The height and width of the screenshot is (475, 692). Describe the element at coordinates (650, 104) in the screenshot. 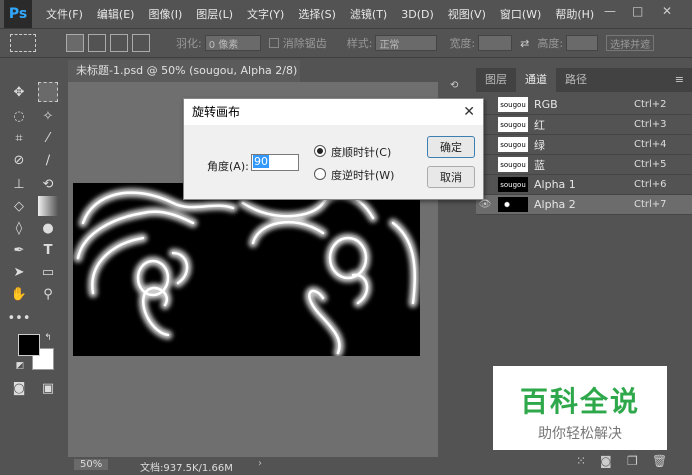

I see `channel-shortcut: Ctrl+2` at that location.